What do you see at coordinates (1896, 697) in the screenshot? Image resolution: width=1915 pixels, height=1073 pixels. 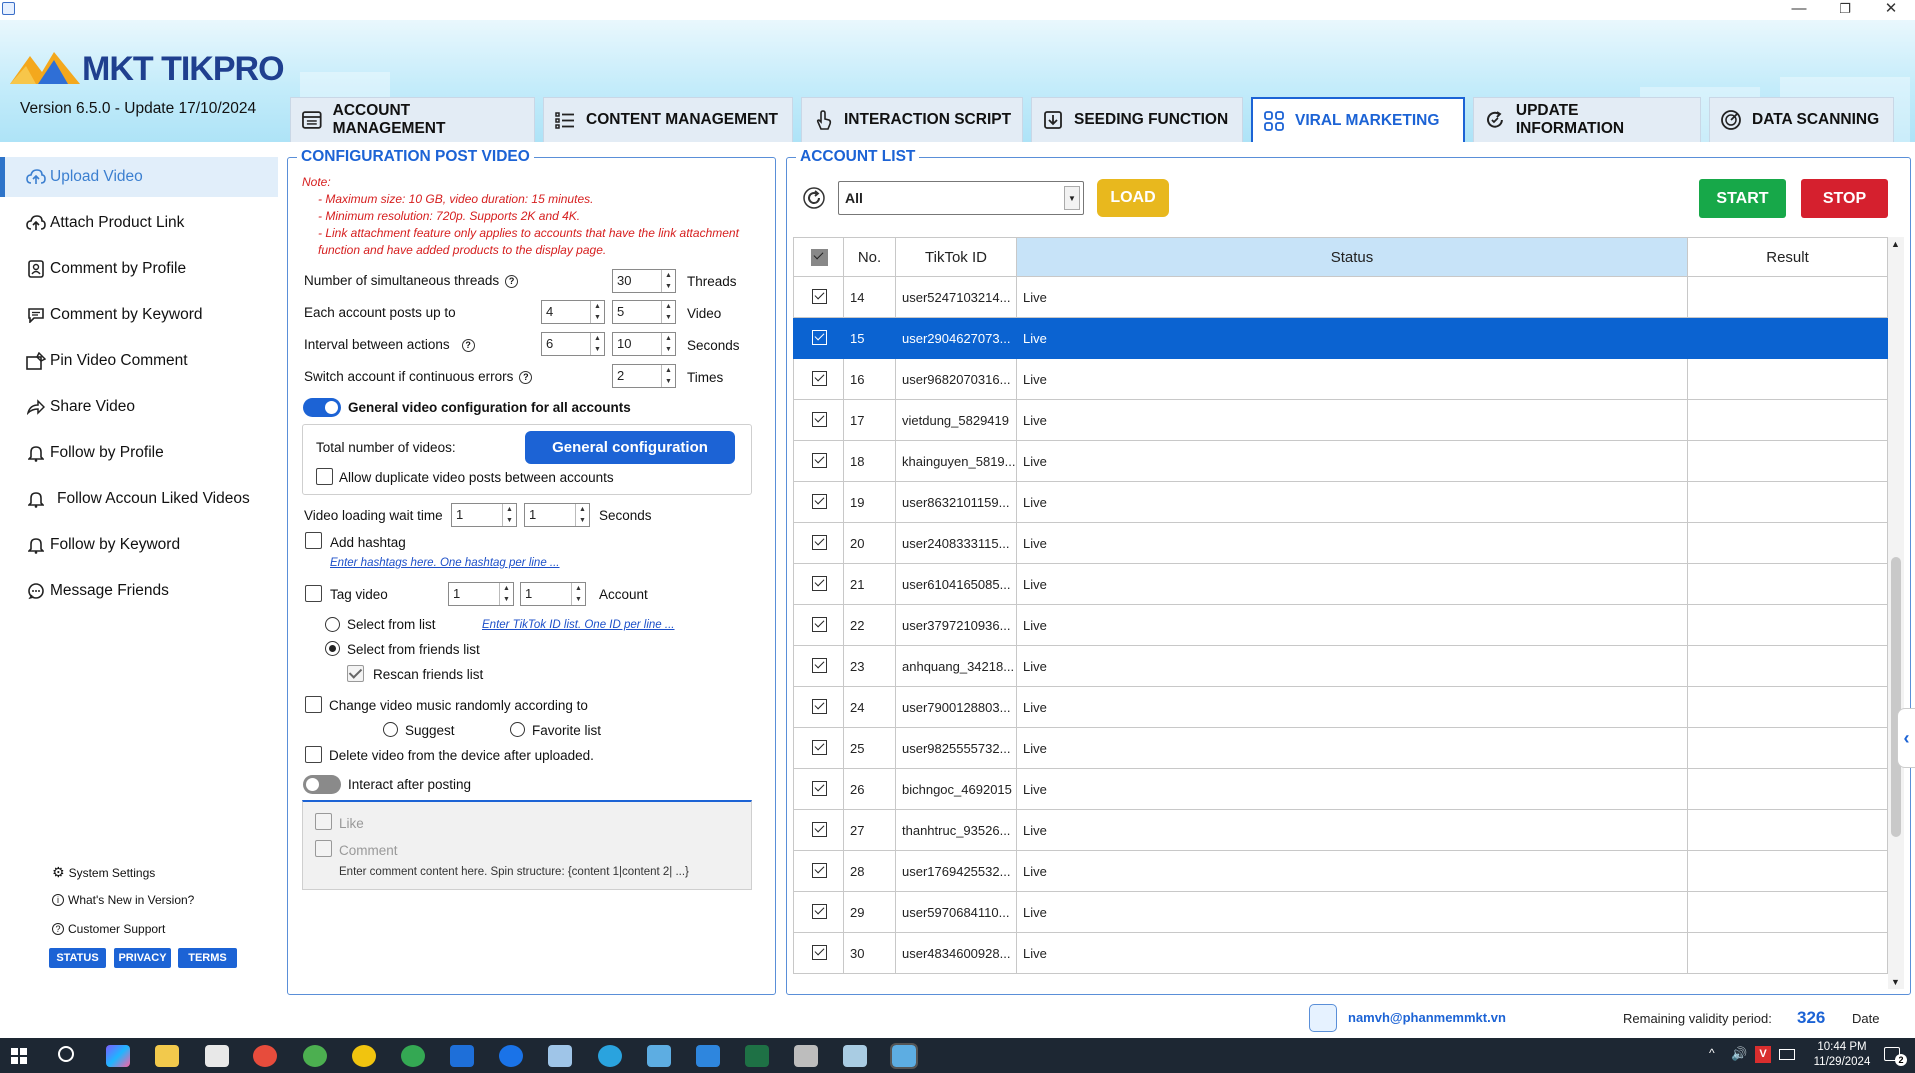 I see `scrollbar-thumb` at bounding box center [1896, 697].